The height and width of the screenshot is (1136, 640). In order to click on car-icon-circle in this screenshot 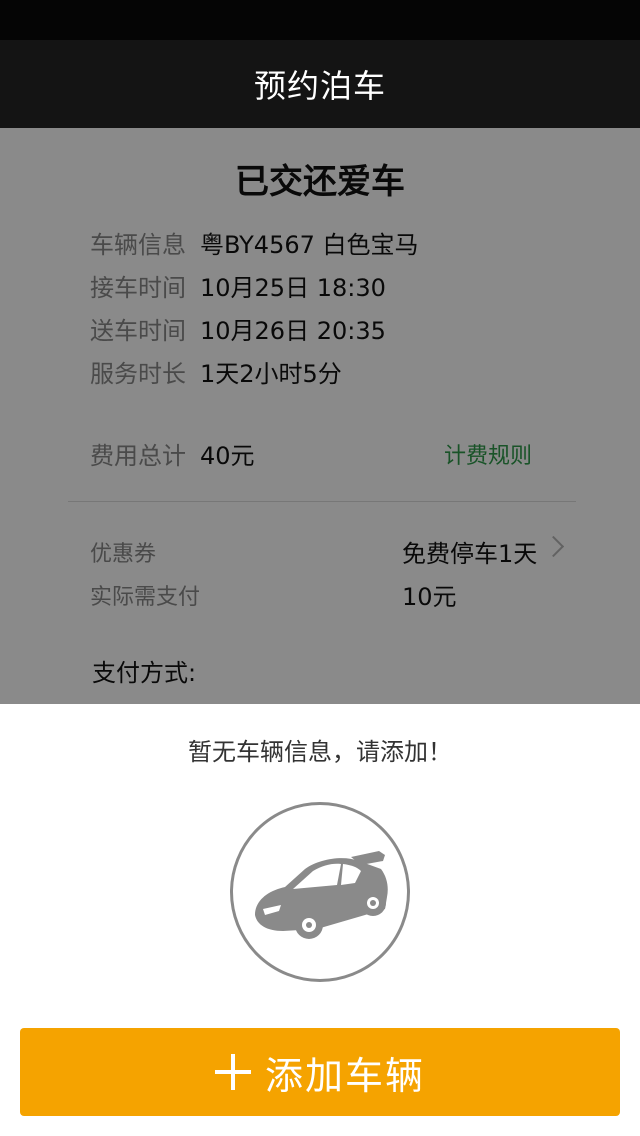, I will do `click(320, 892)`.